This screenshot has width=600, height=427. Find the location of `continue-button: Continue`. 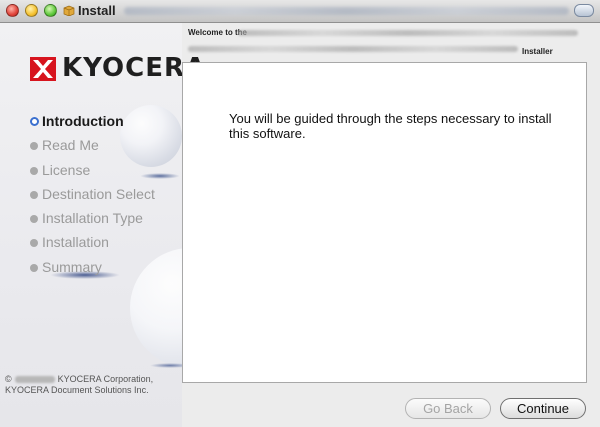

continue-button: Continue is located at coordinates (543, 408).